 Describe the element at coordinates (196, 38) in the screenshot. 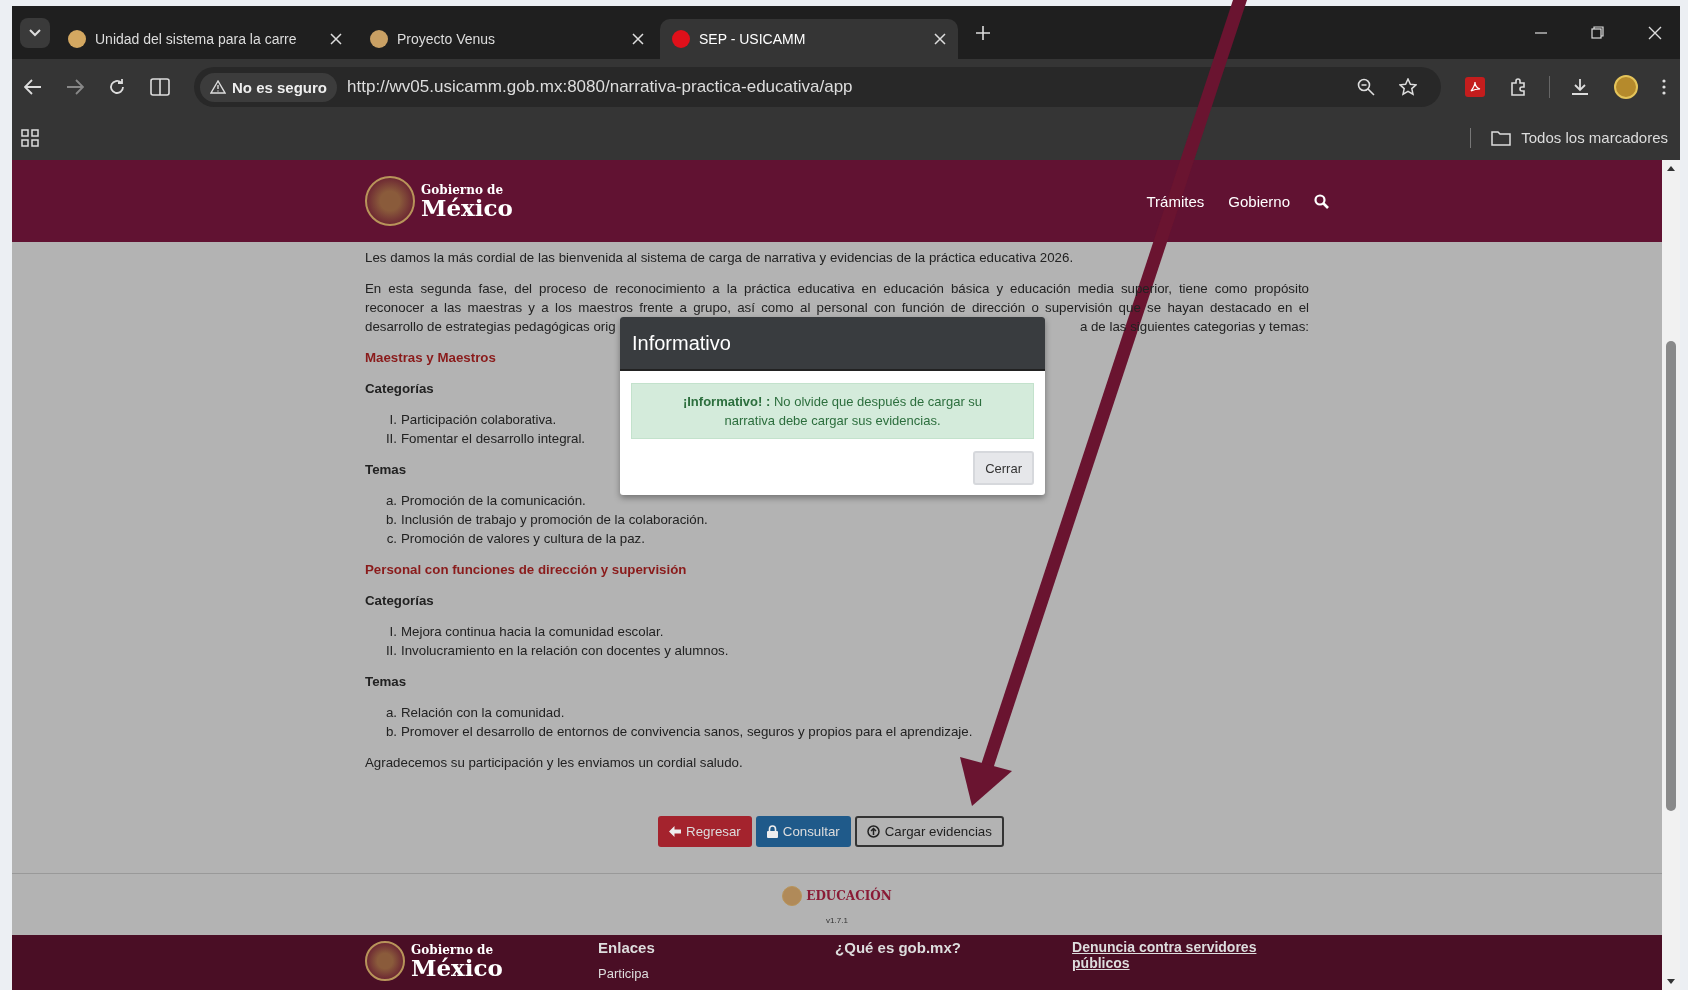

I see `tab-title: Unidad del sistema para la carre` at that location.